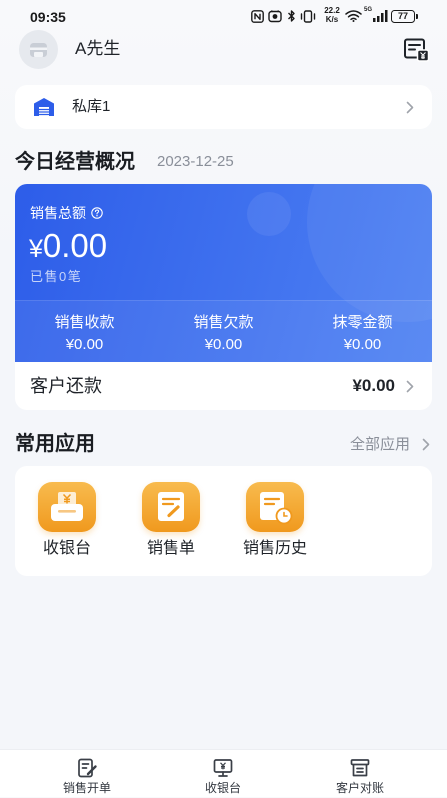 This screenshot has height=798, width=447. Describe the element at coordinates (66, 386) in the screenshot. I see `repayment-label: 客户还款` at that location.